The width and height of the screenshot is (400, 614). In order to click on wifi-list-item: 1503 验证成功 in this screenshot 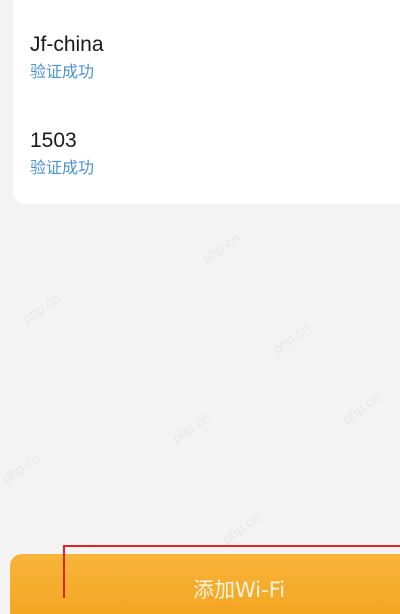, I will do `click(62, 153)`.